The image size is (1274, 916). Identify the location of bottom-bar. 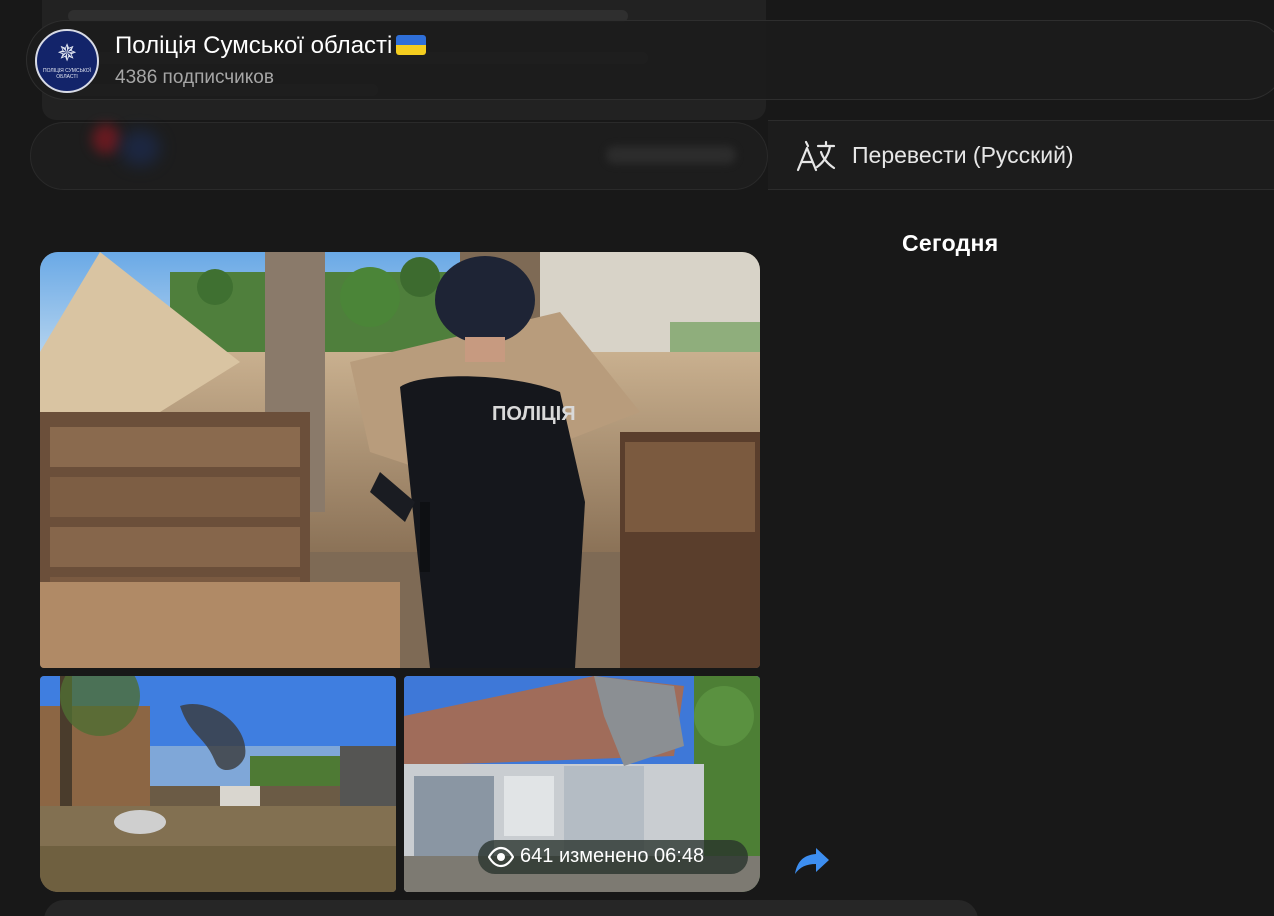
(511, 908).